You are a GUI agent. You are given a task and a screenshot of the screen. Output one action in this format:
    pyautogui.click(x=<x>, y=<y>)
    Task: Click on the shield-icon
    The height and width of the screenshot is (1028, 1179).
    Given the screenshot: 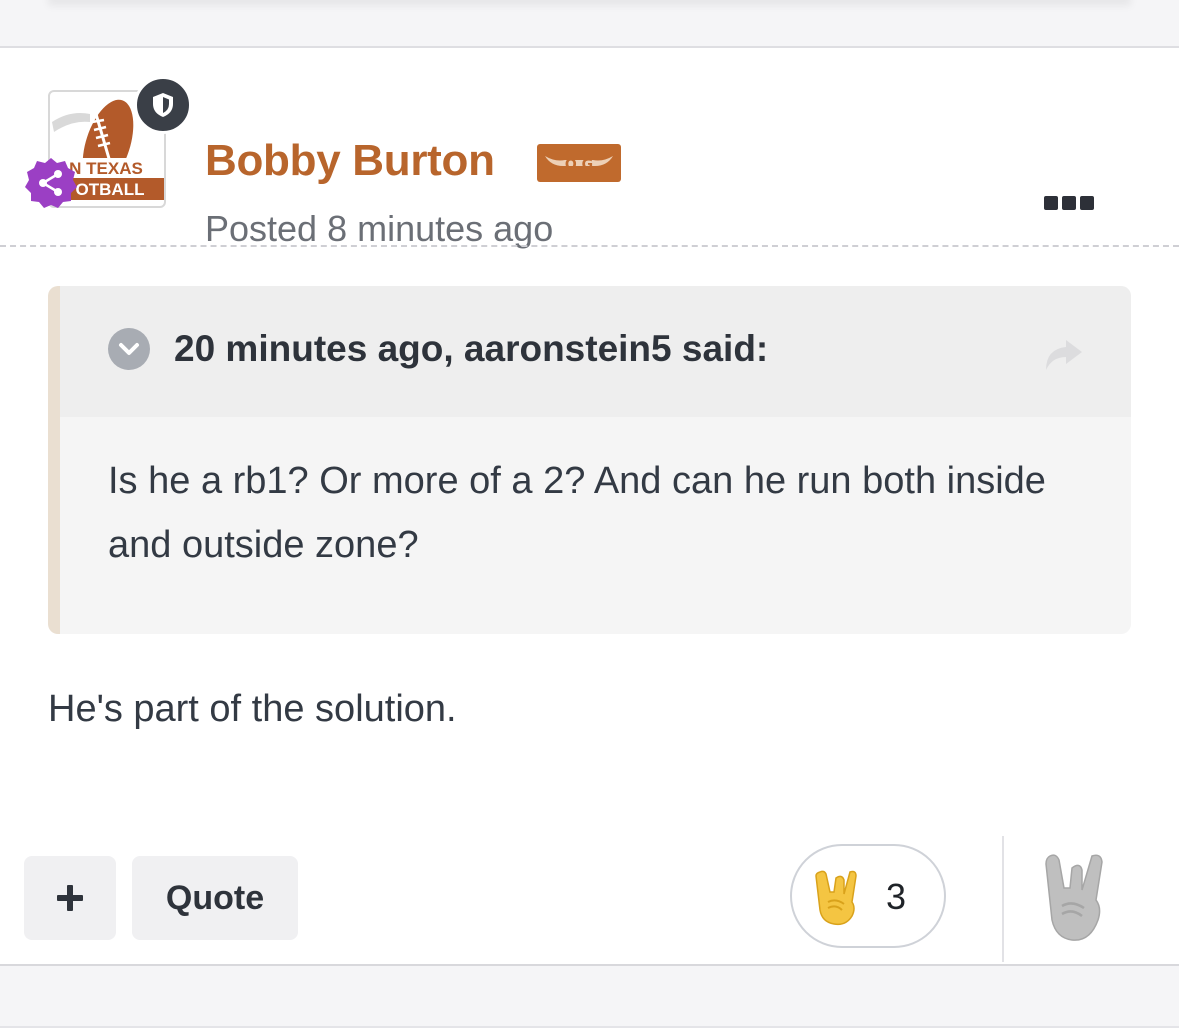 What is the action you would take?
    pyautogui.click(x=163, y=105)
    